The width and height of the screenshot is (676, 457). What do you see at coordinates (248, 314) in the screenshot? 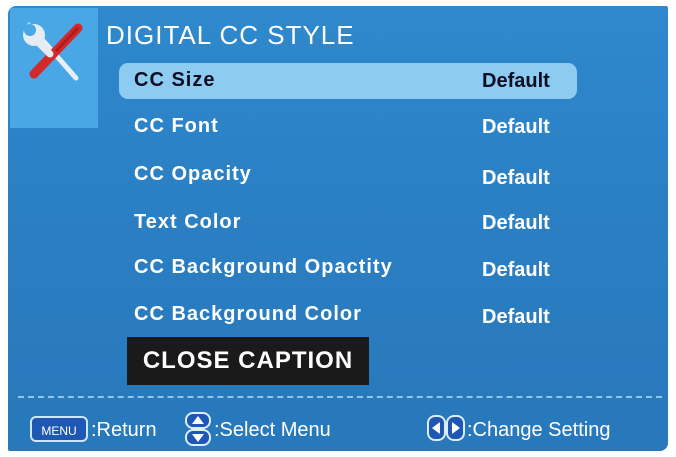
I see `menu-item-label: CC Background Color` at bounding box center [248, 314].